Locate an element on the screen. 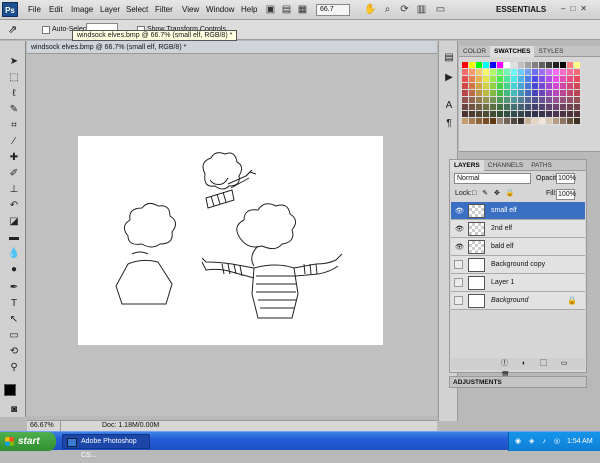 The height and width of the screenshot is (463, 600). eye-icon: 👁 is located at coordinates (459, 247).